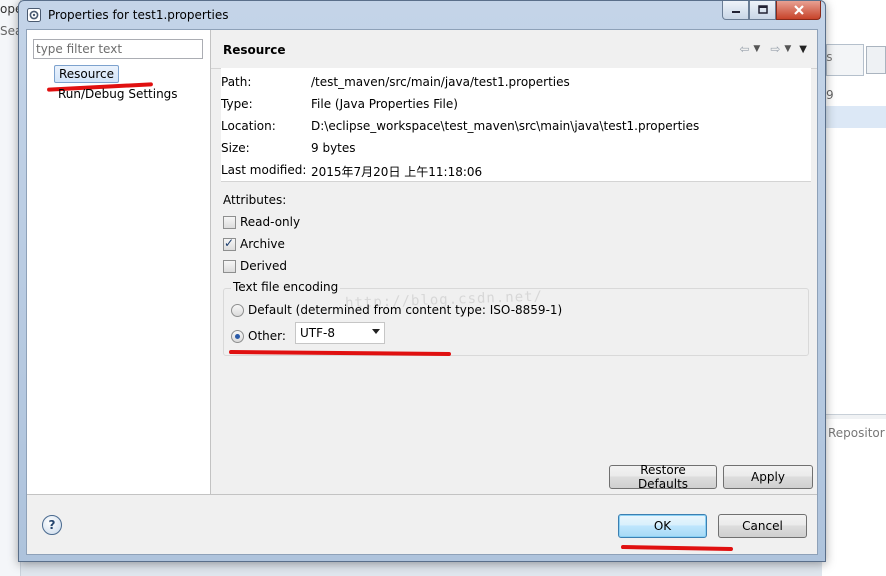 Image resolution: width=886 pixels, height=576 pixels. I want to click on background-repositories-tab: Repositor, so click(856, 433).